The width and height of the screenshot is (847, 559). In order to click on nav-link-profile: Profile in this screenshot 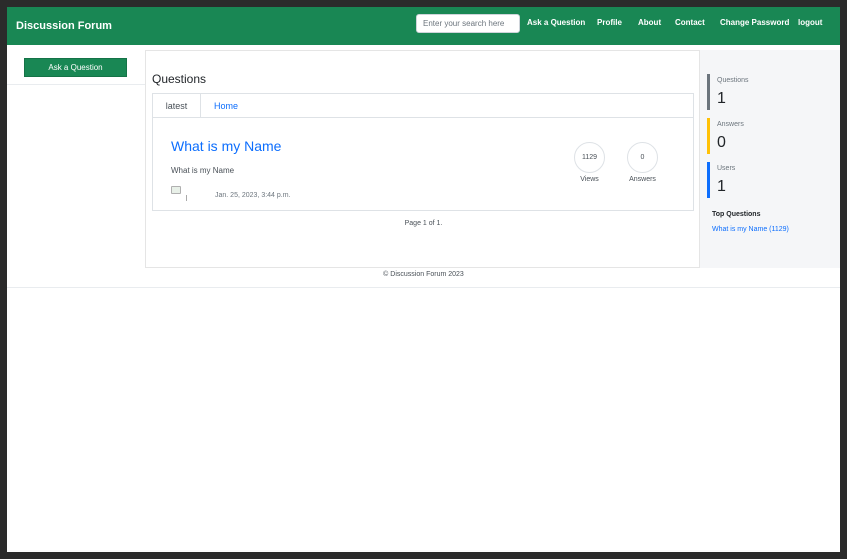, I will do `click(609, 22)`.